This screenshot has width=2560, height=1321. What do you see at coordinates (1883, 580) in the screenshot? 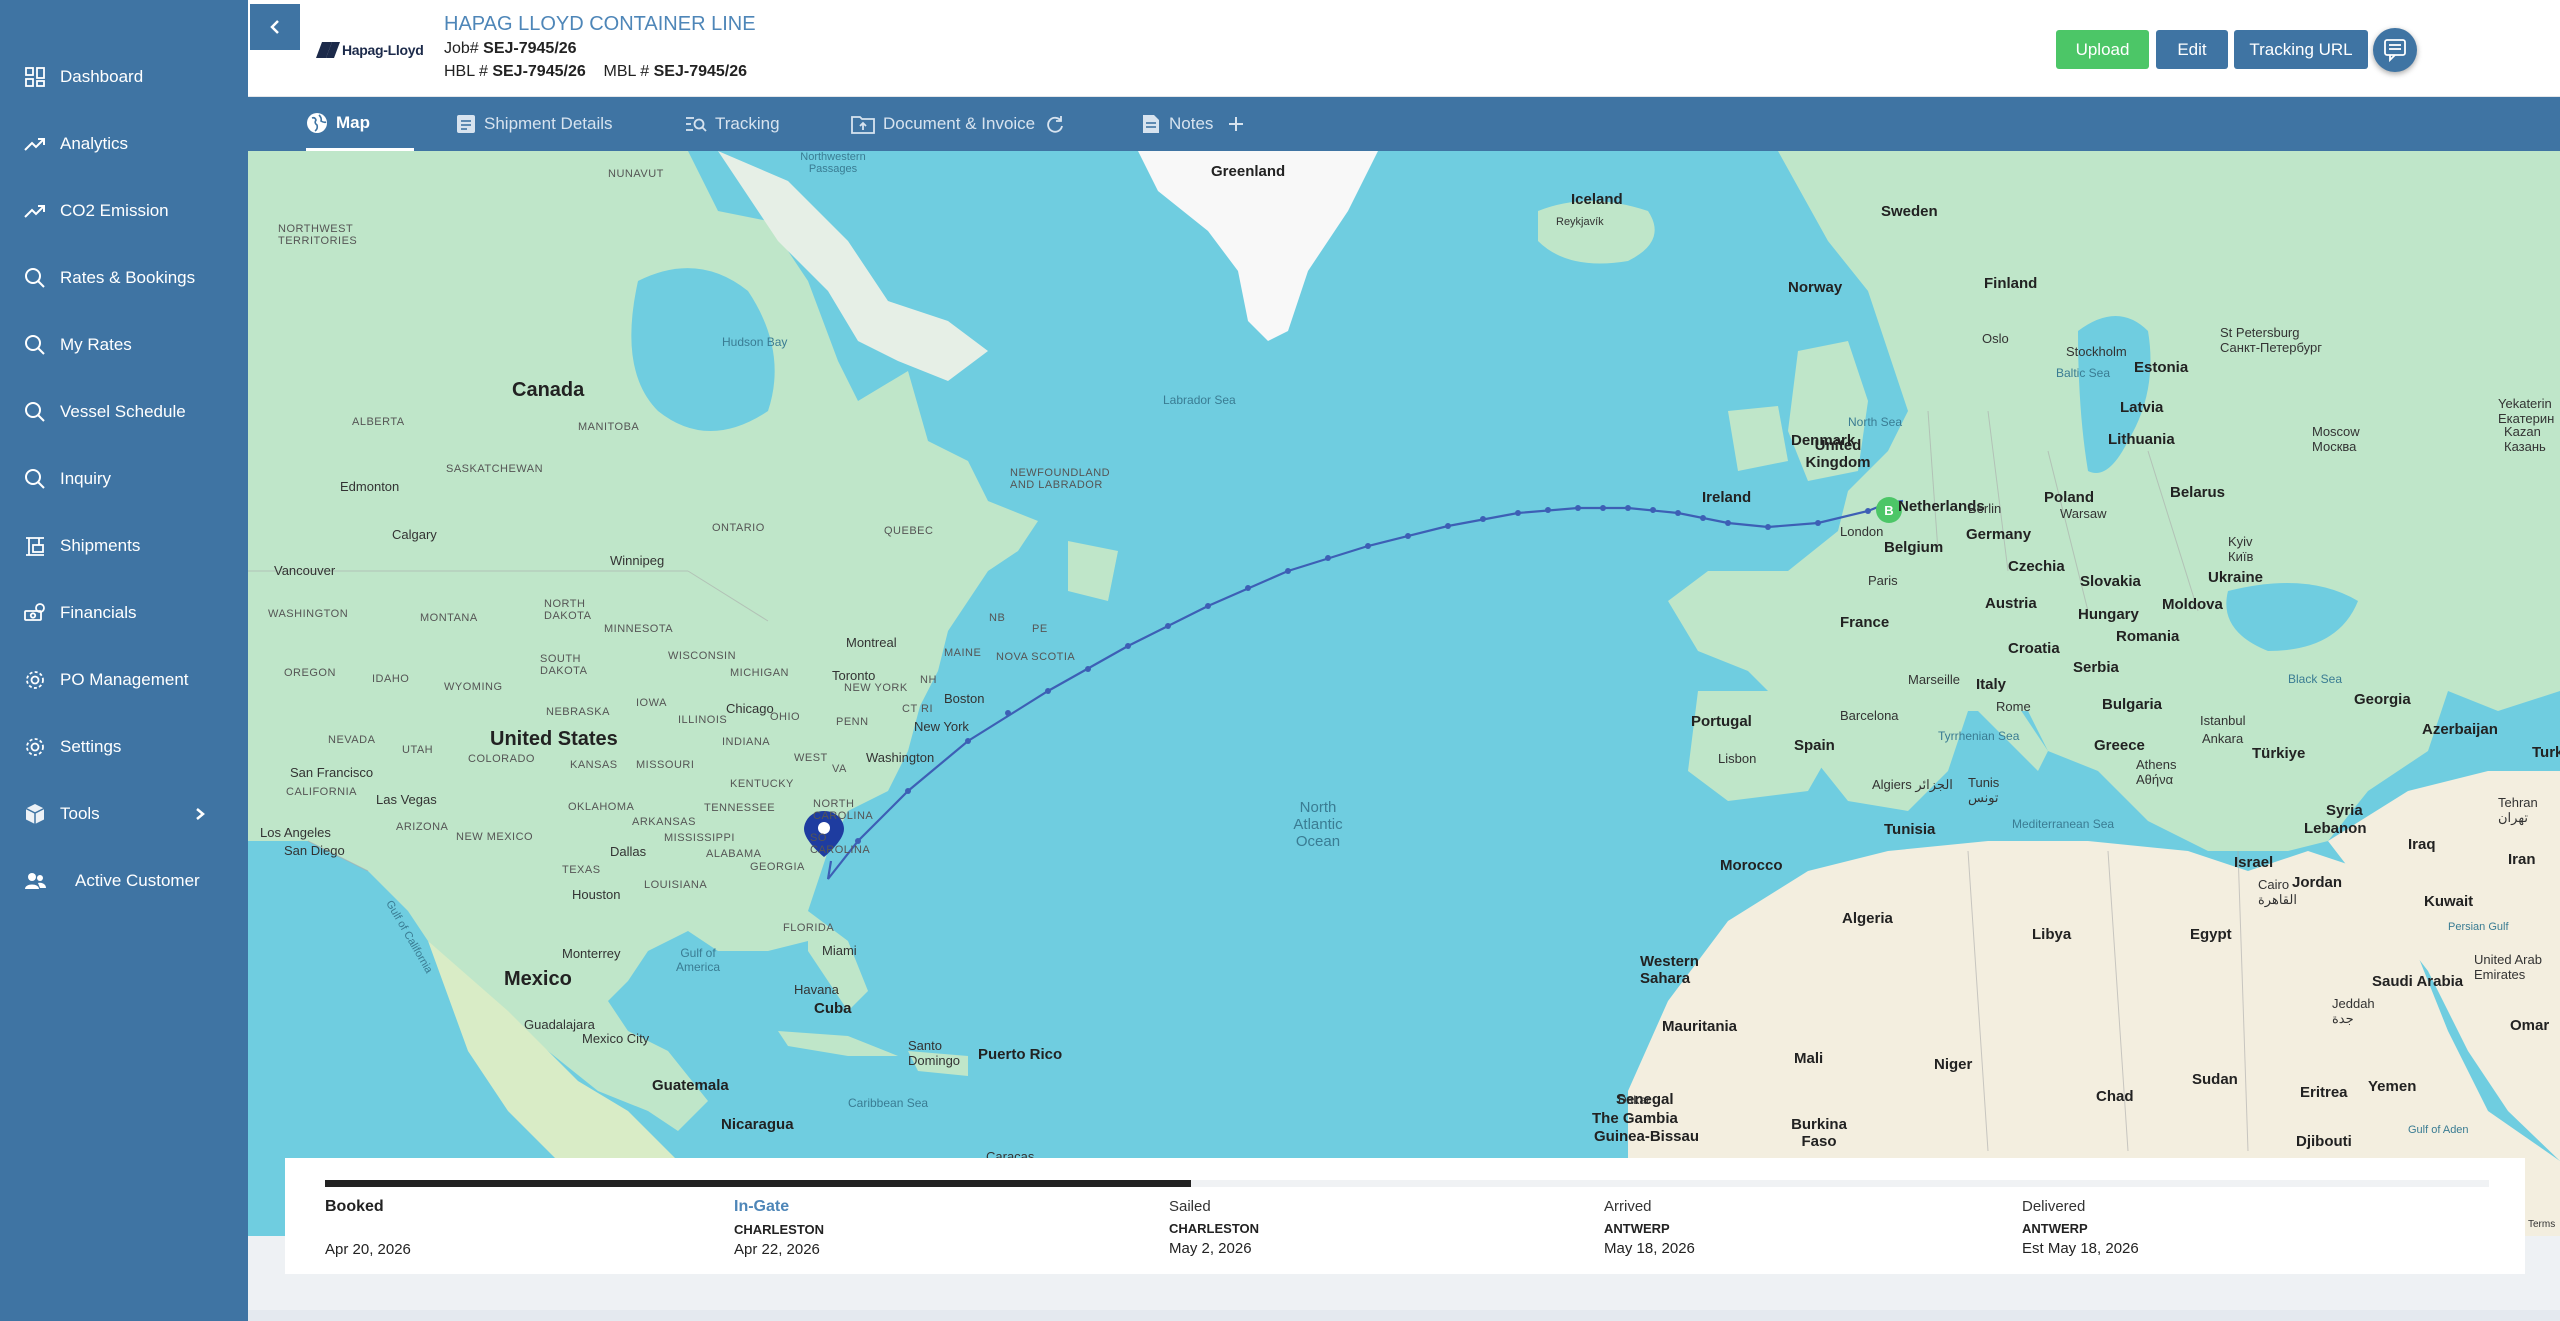
I see `map-label-paris: Paris` at bounding box center [1883, 580].